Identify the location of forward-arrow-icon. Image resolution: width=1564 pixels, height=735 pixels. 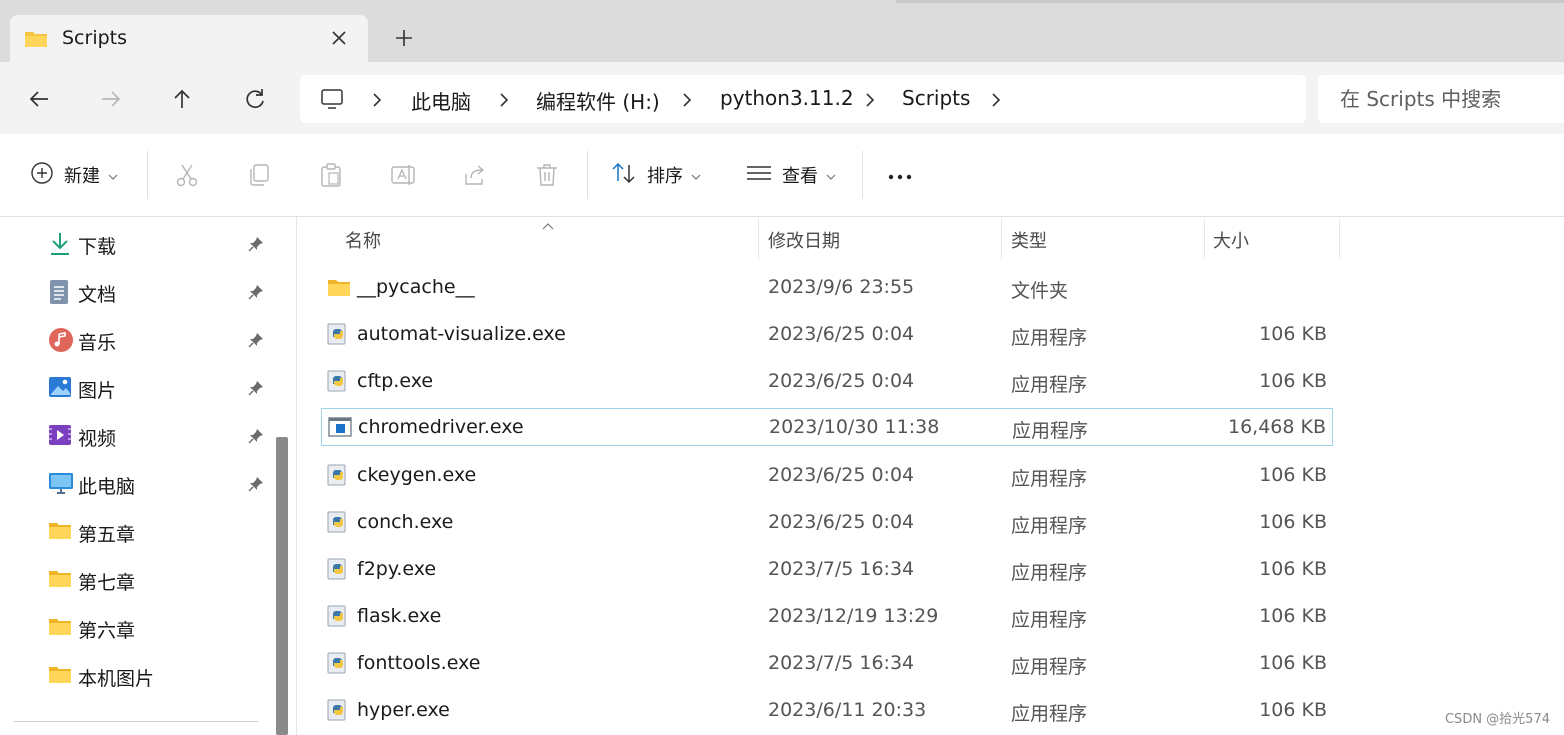
(111, 99).